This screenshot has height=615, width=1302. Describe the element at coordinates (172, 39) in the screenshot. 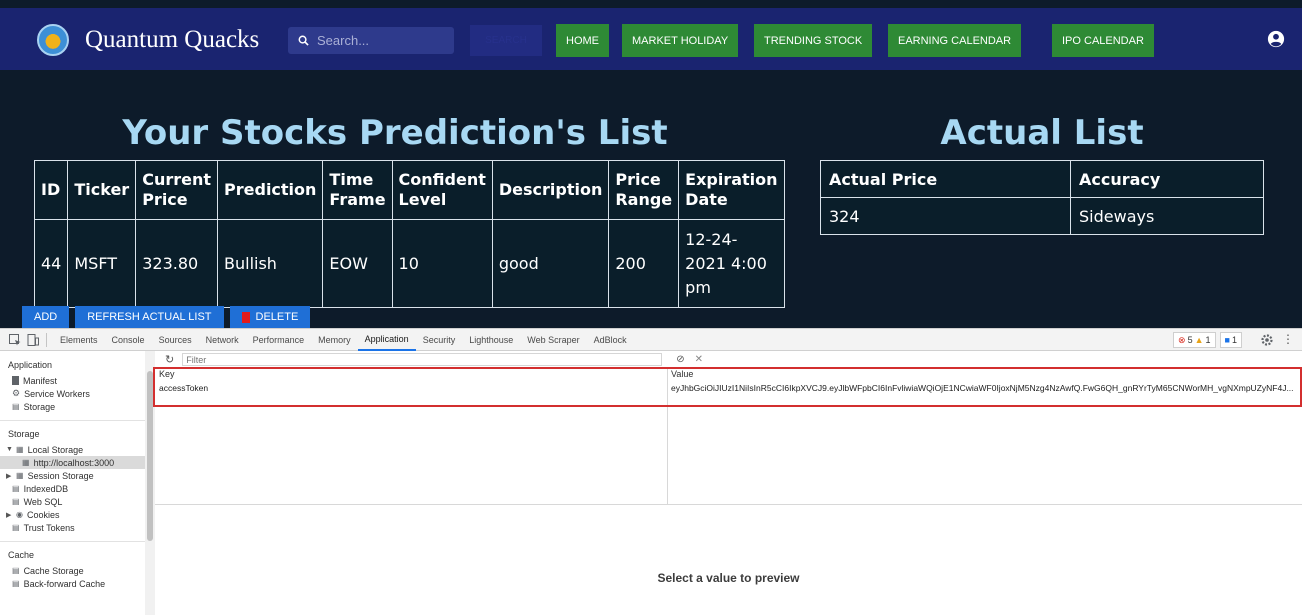

I see `brand-name: Quantum Quacks` at that location.